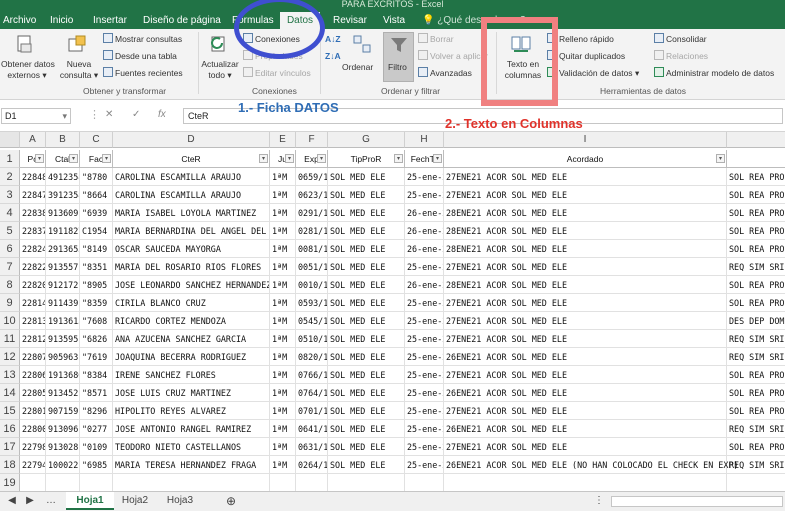 The height and width of the screenshot is (511, 785). Describe the element at coordinates (63, 357) in the screenshot. I see `table-cell: 905963` at that location.